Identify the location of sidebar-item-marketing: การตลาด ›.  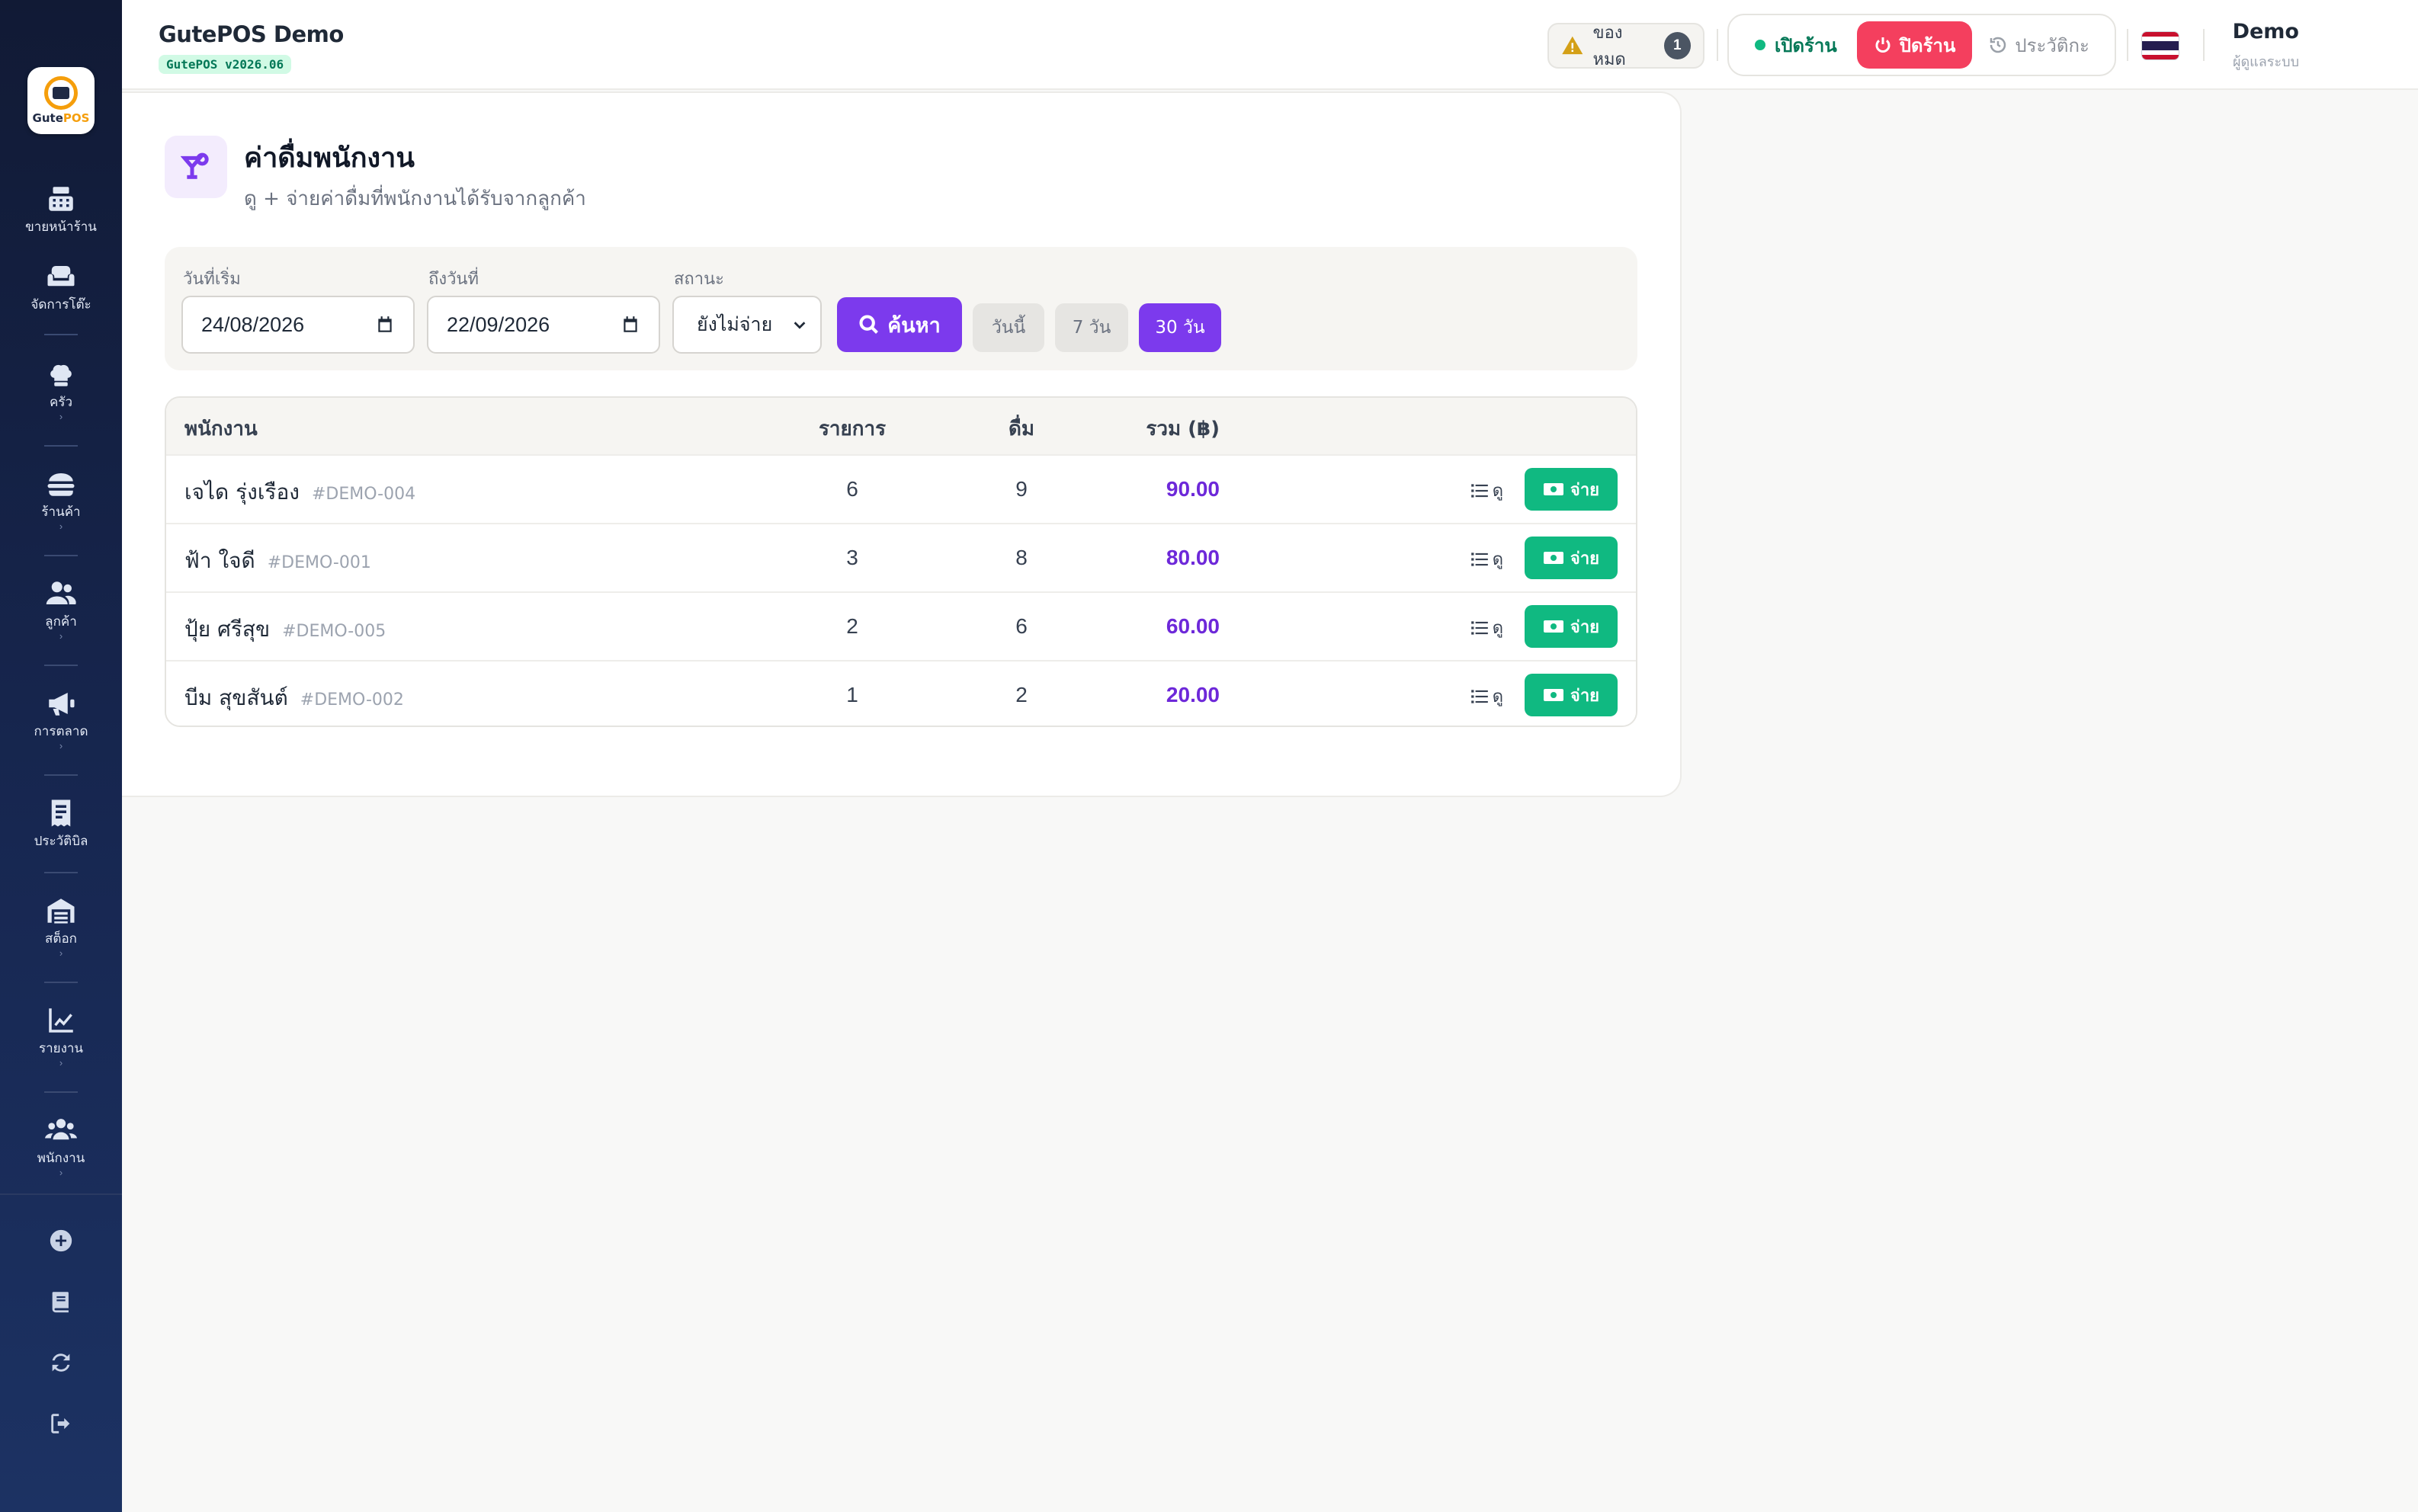
(61, 719).